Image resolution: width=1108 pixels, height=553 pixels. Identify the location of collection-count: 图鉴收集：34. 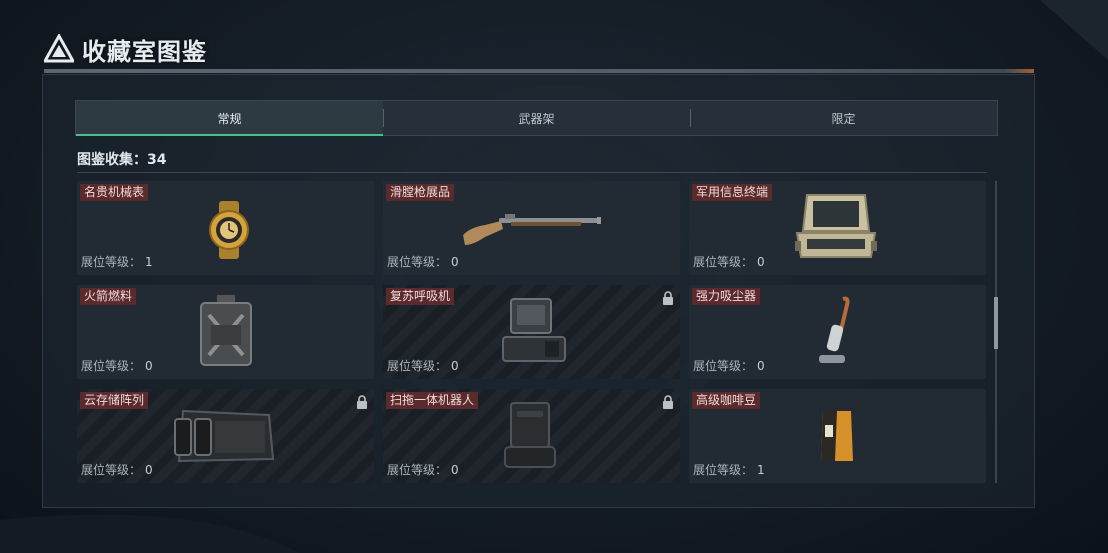
(122, 160).